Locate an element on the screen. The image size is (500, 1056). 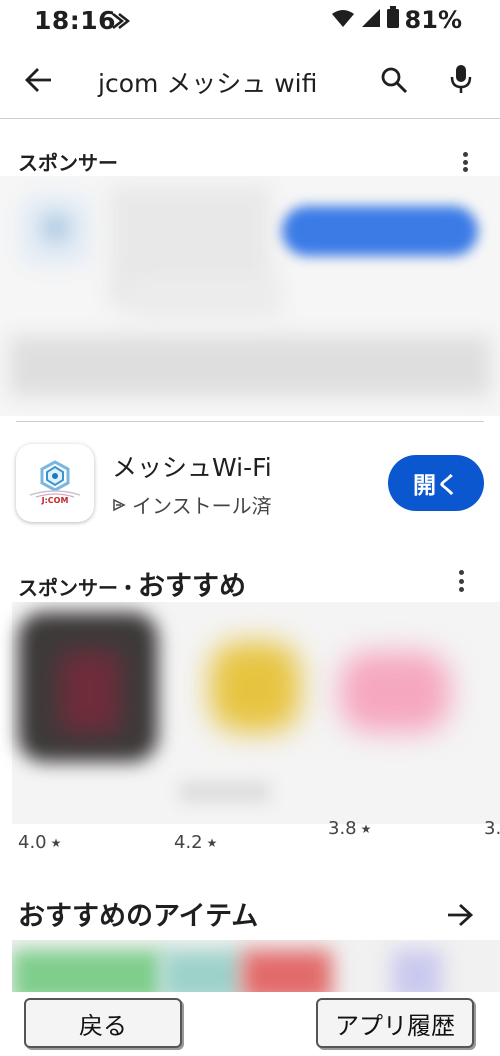
rating-value: 3.8 is located at coordinates (342, 828).